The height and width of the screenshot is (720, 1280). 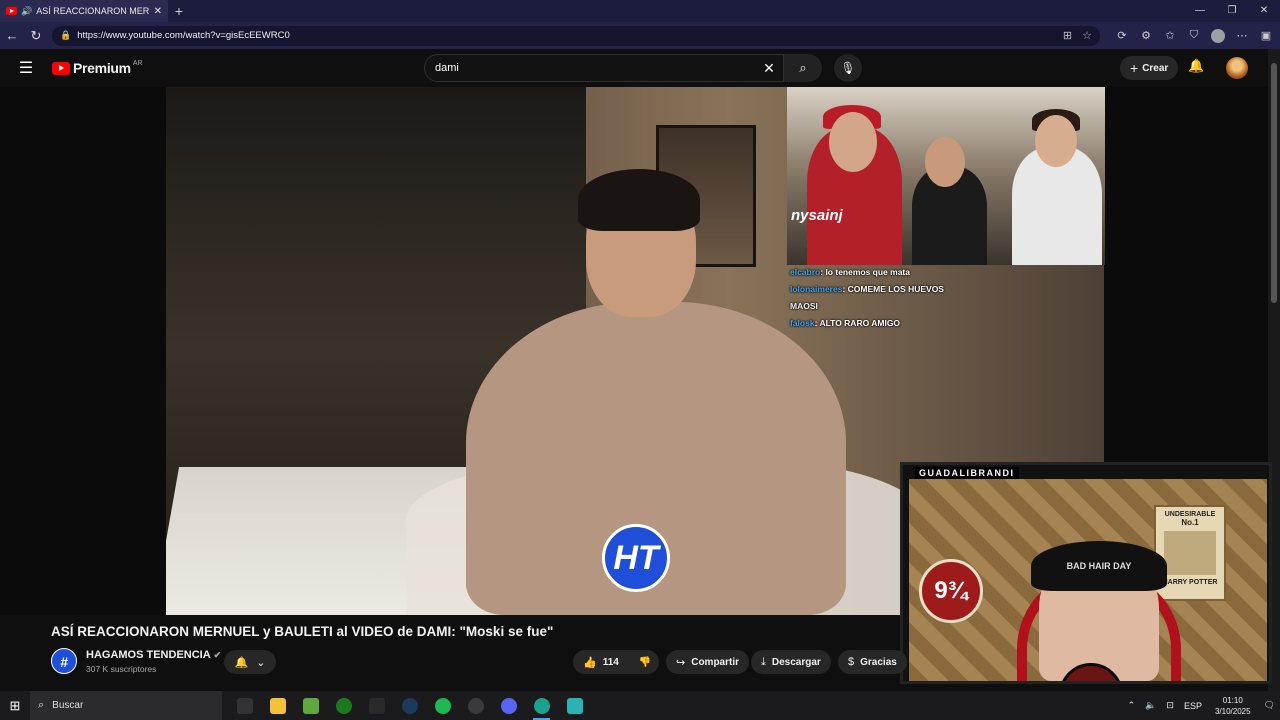 I want to click on window-controls: — ❐ ✕, so click(x=1232, y=11).